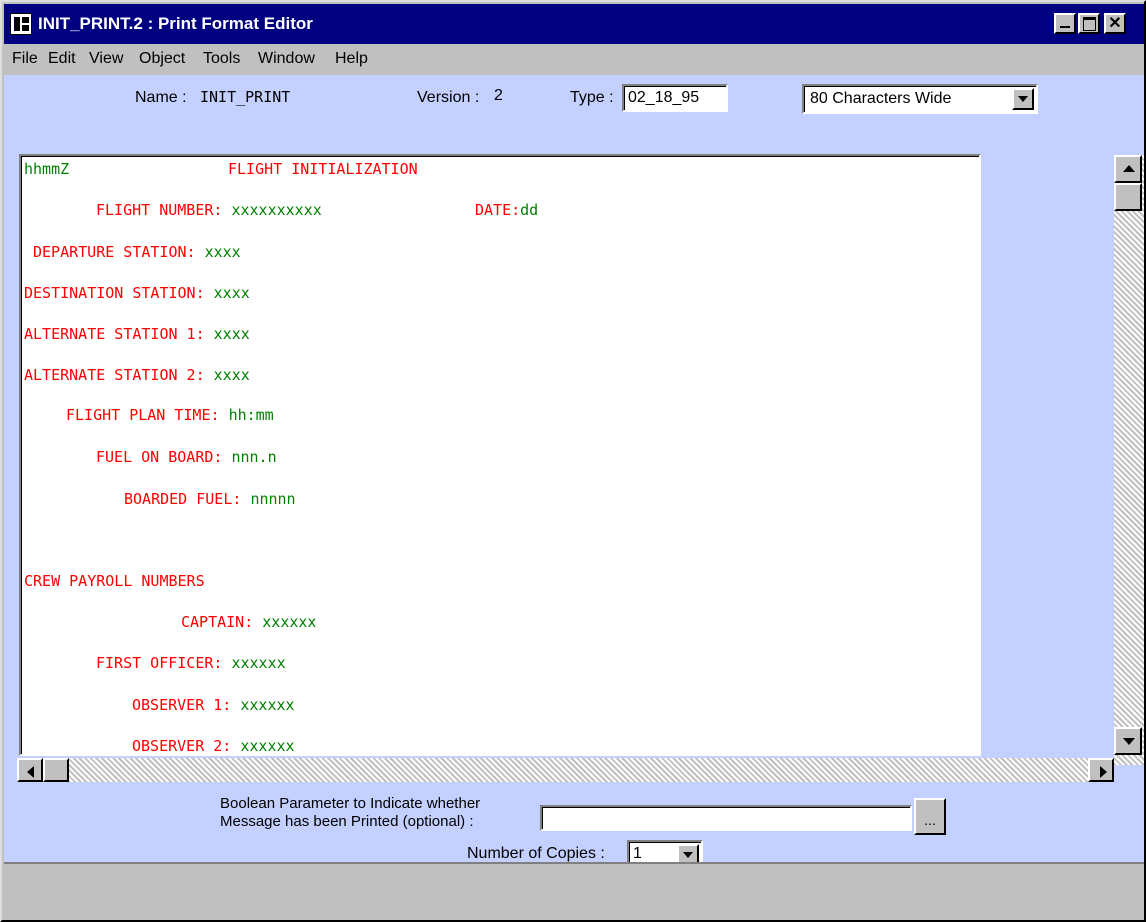 This screenshot has width=1146, height=922. I want to click on field-label: DATE:, so click(498, 210).